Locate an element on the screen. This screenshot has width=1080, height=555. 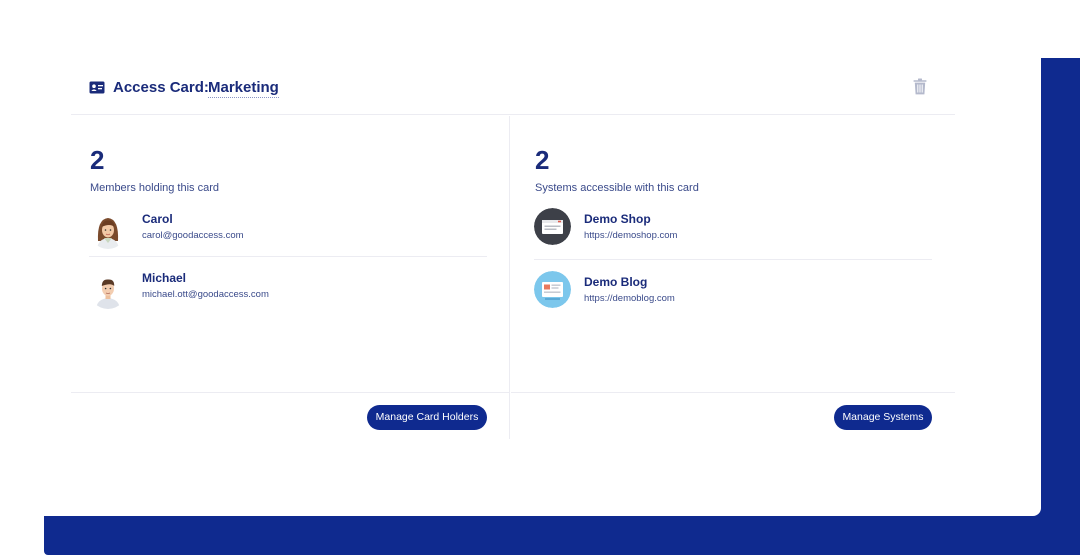
blog-system-icon is located at coordinates (552, 289).